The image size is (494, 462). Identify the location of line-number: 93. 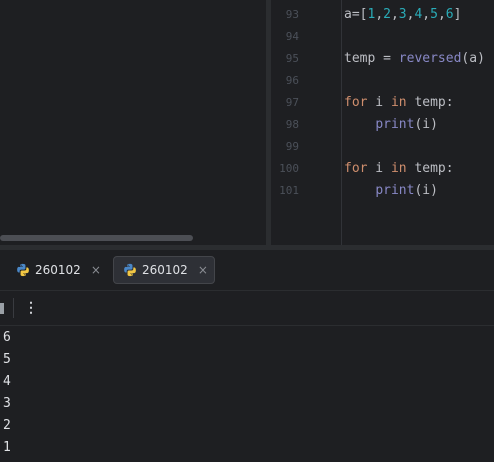
(292, 14).